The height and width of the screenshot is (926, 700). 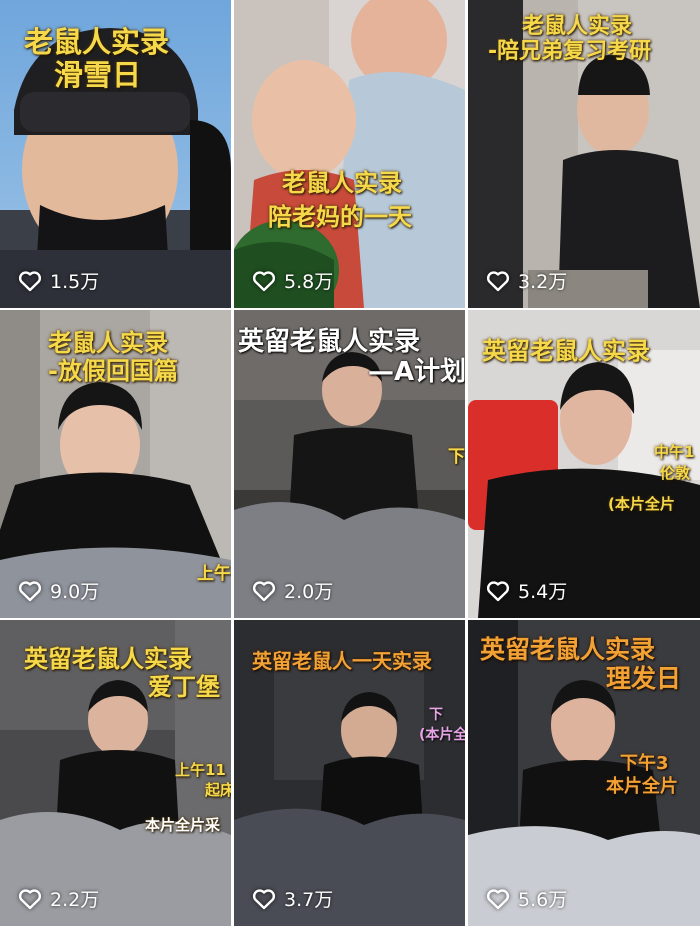 I want to click on video-caption-1: 老鼠人实录 滑雪日, so click(x=97, y=59).